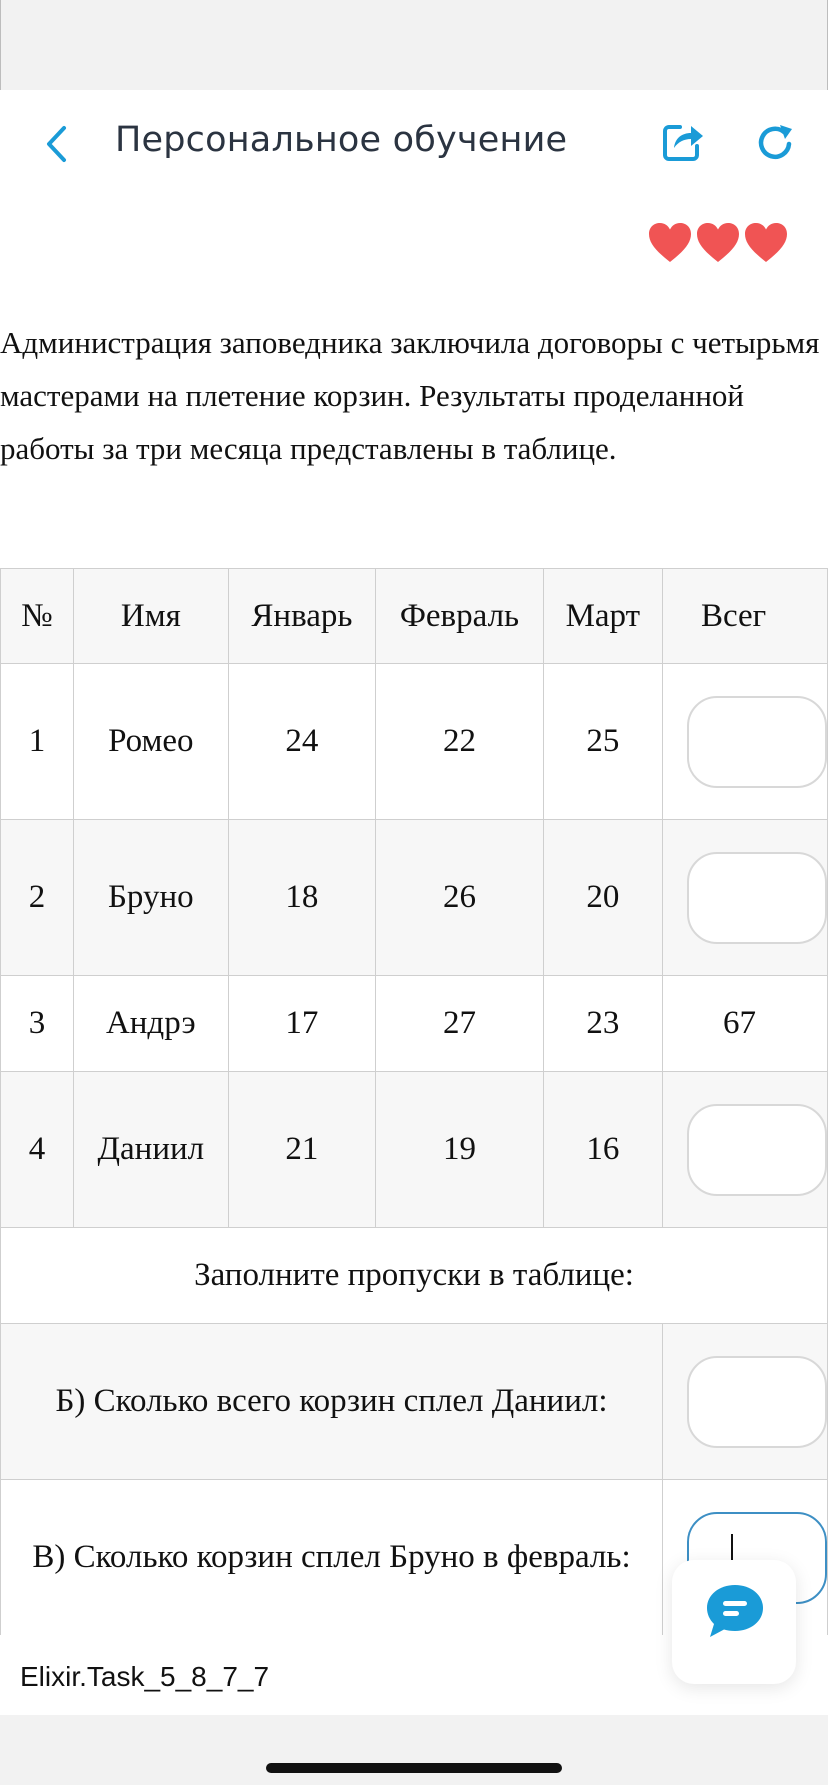 The width and height of the screenshot is (828, 1785). What do you see at coordinates (735, 1611) in the screenshot?
I see `chat-bubble-icon` at bounding box center [735, 1611].